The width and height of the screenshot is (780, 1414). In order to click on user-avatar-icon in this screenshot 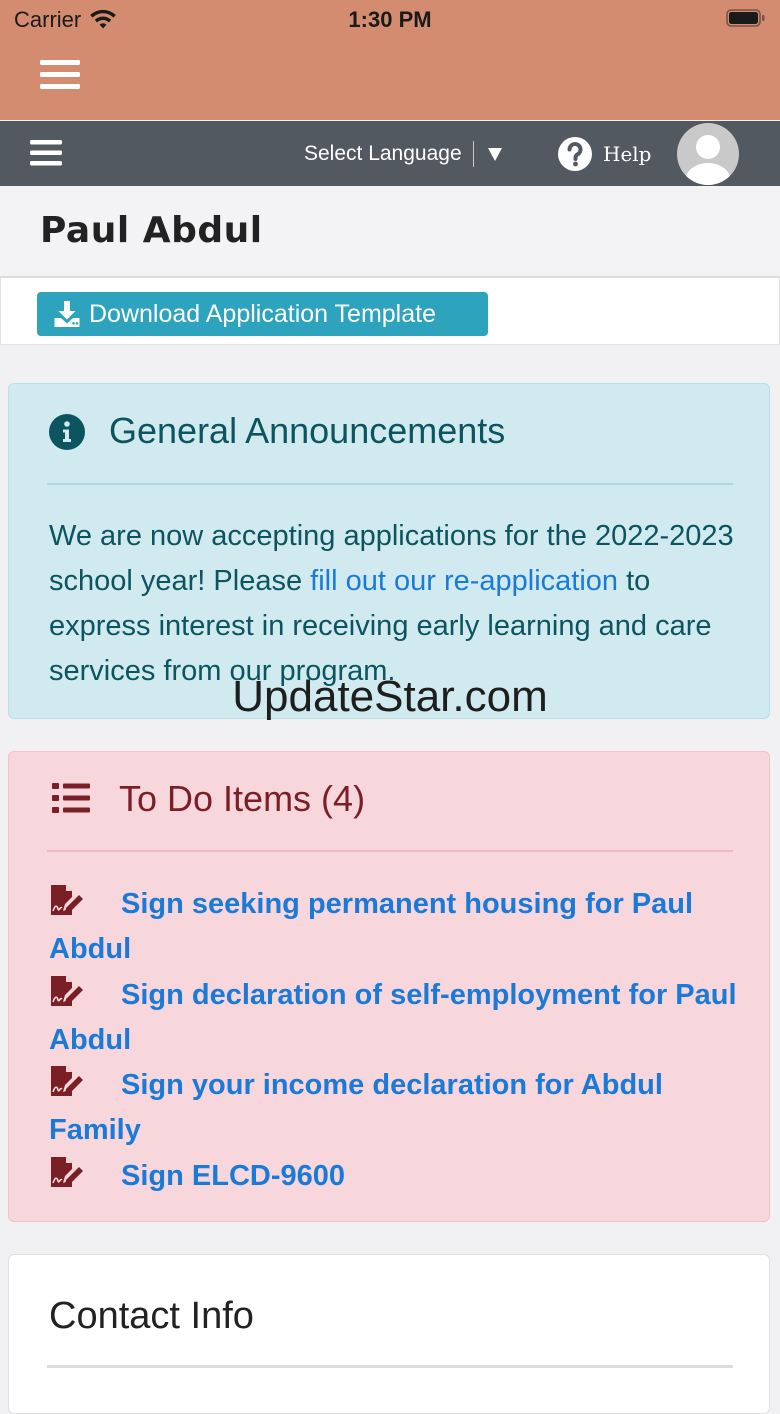, I will do `click(708, 154)`.